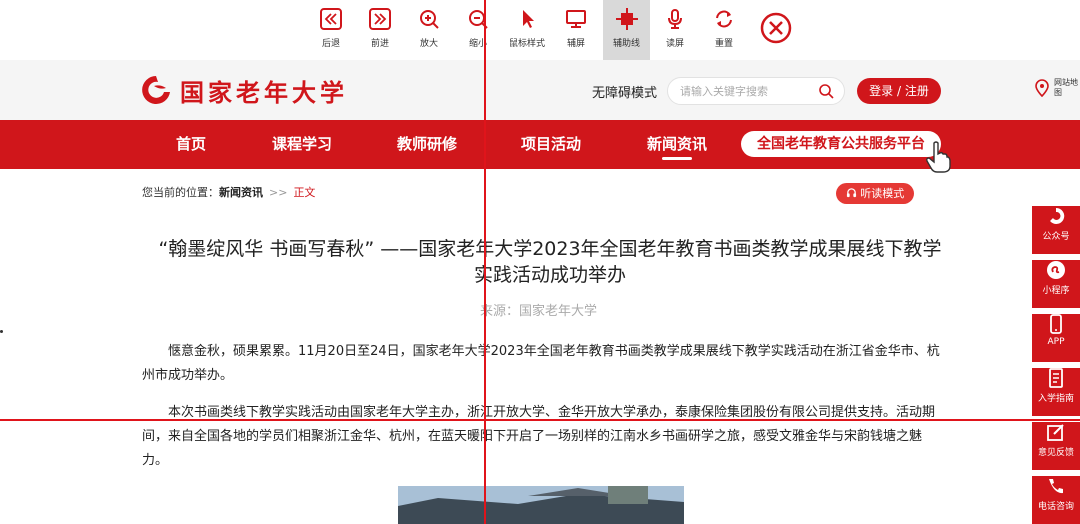  Describe the element at coordinates (1055, 432) in the screenshot. I see `feedback-icon` at that location.